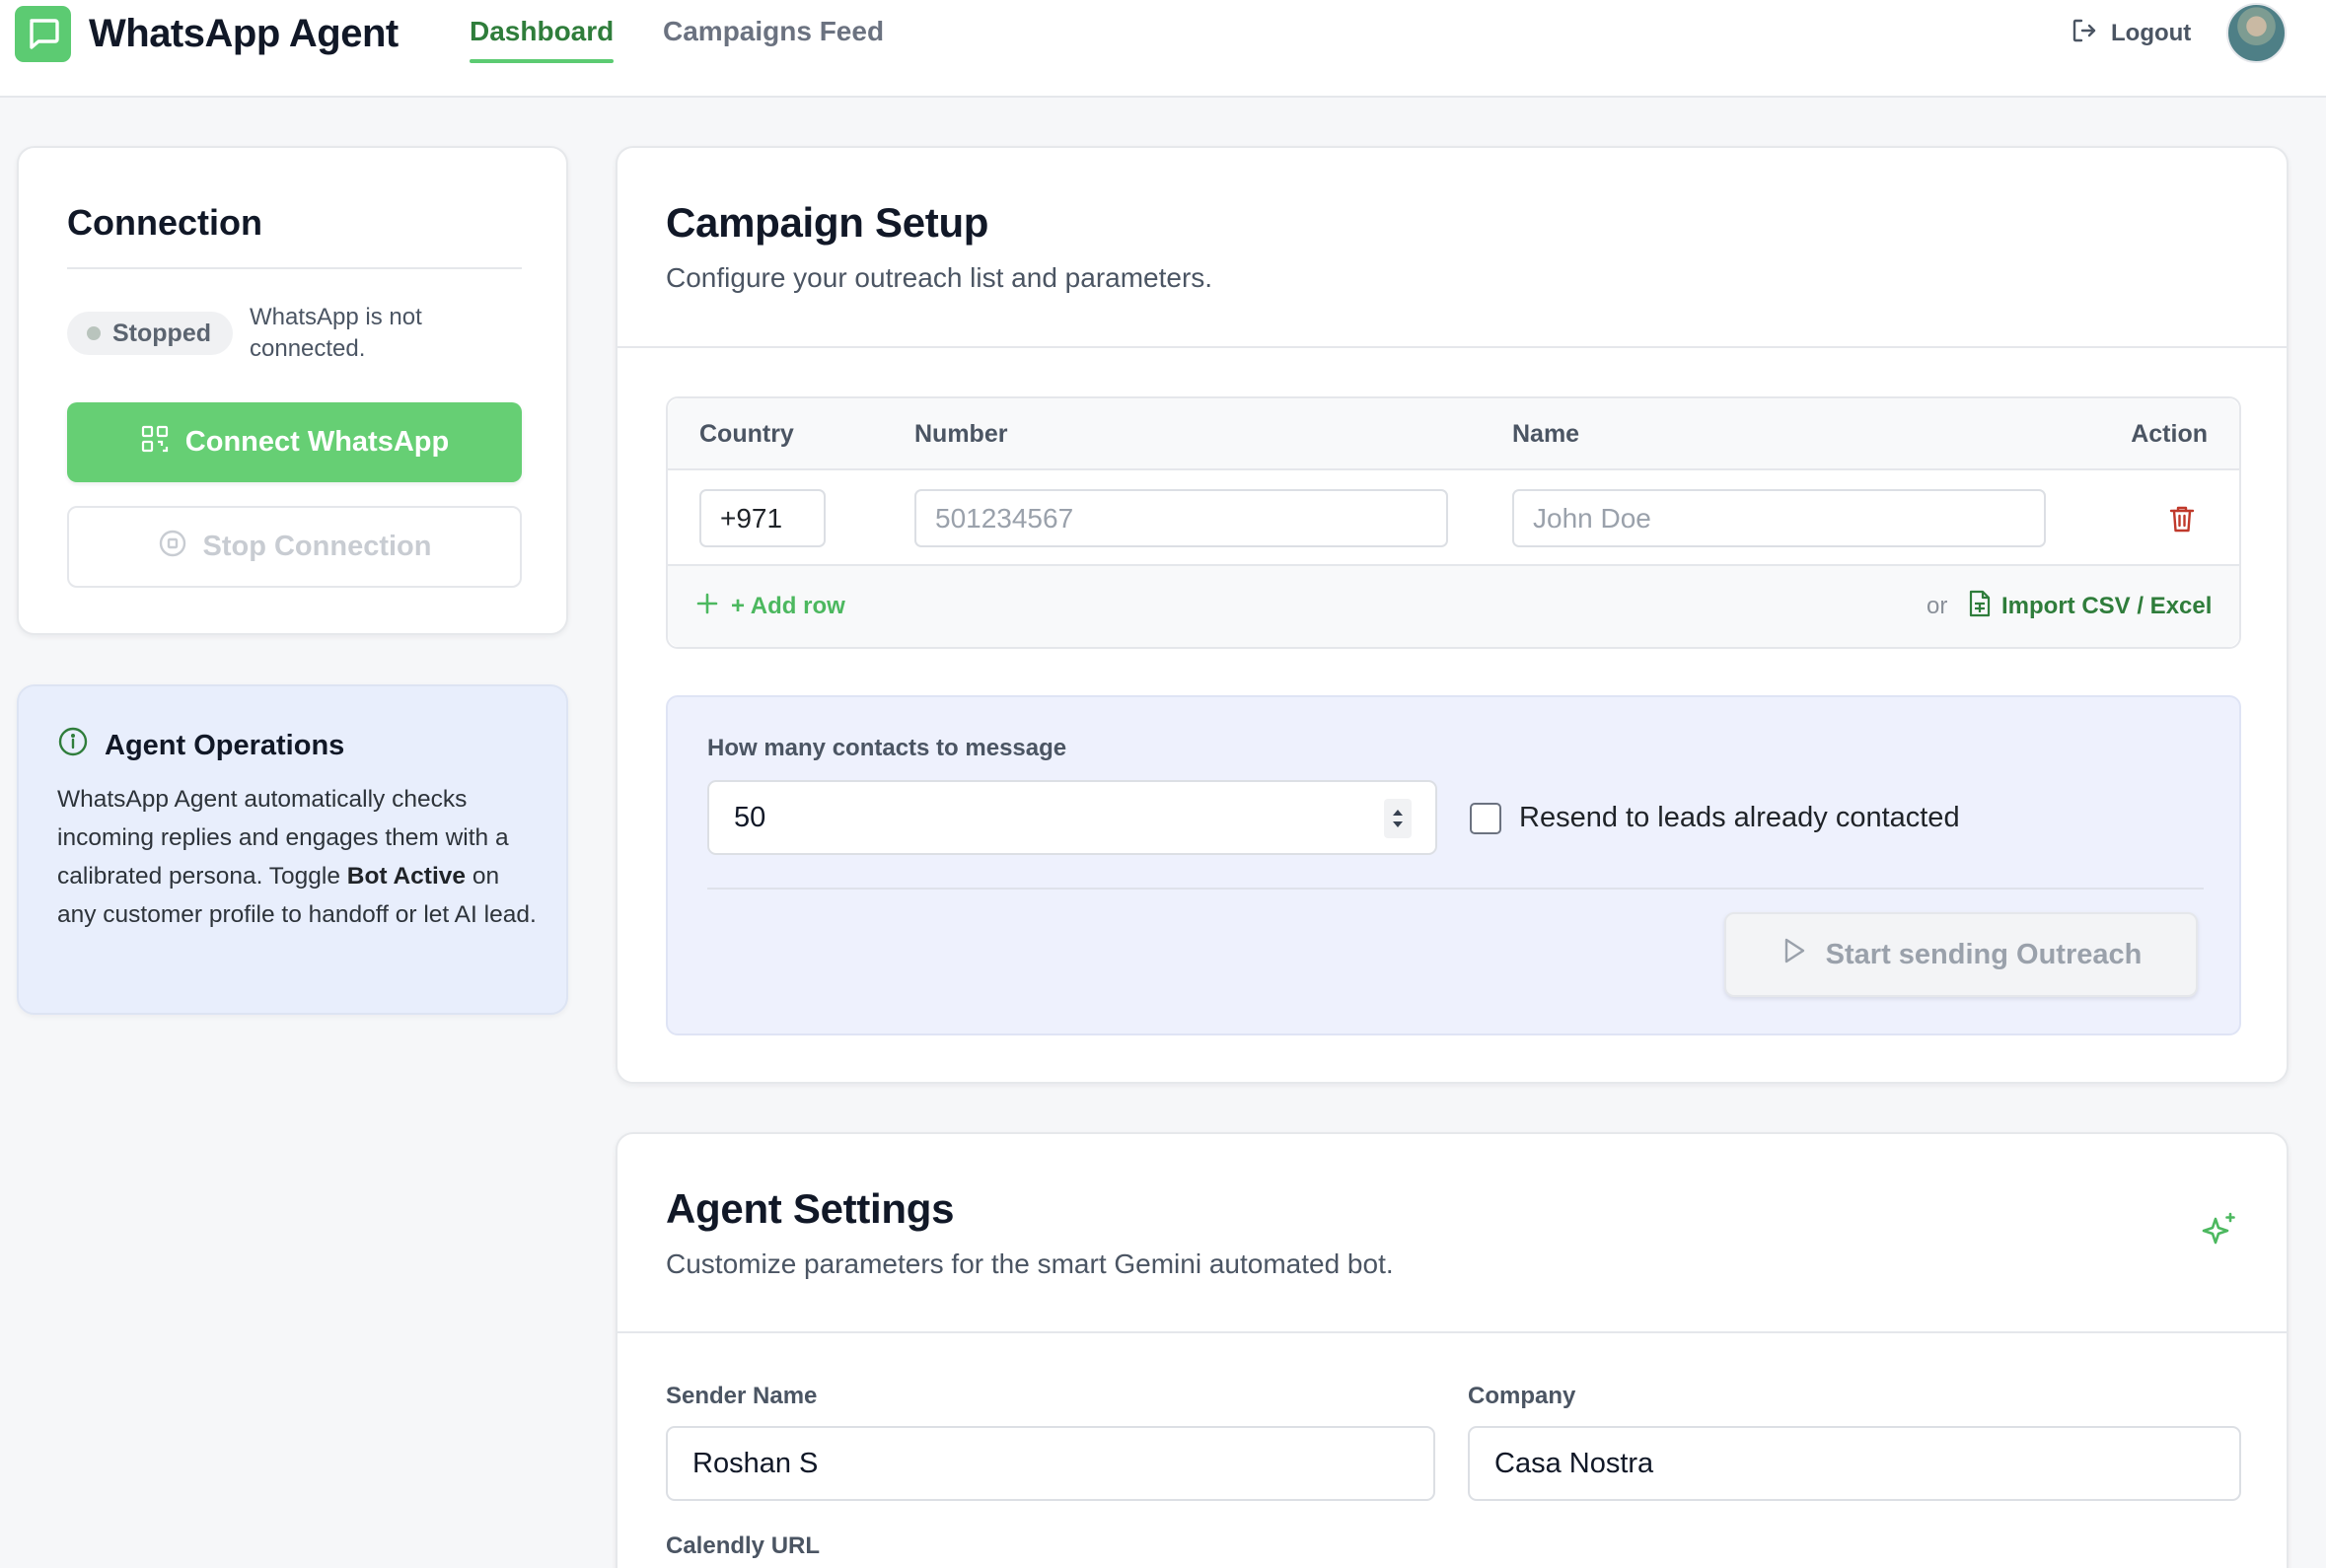 Image resolution: width=2326 pixels, height=1568 pixels. What do you see at coordinates (172, 547) in the screenshot?
I see `stop-circle-icon` at bounding box center [172, 547].